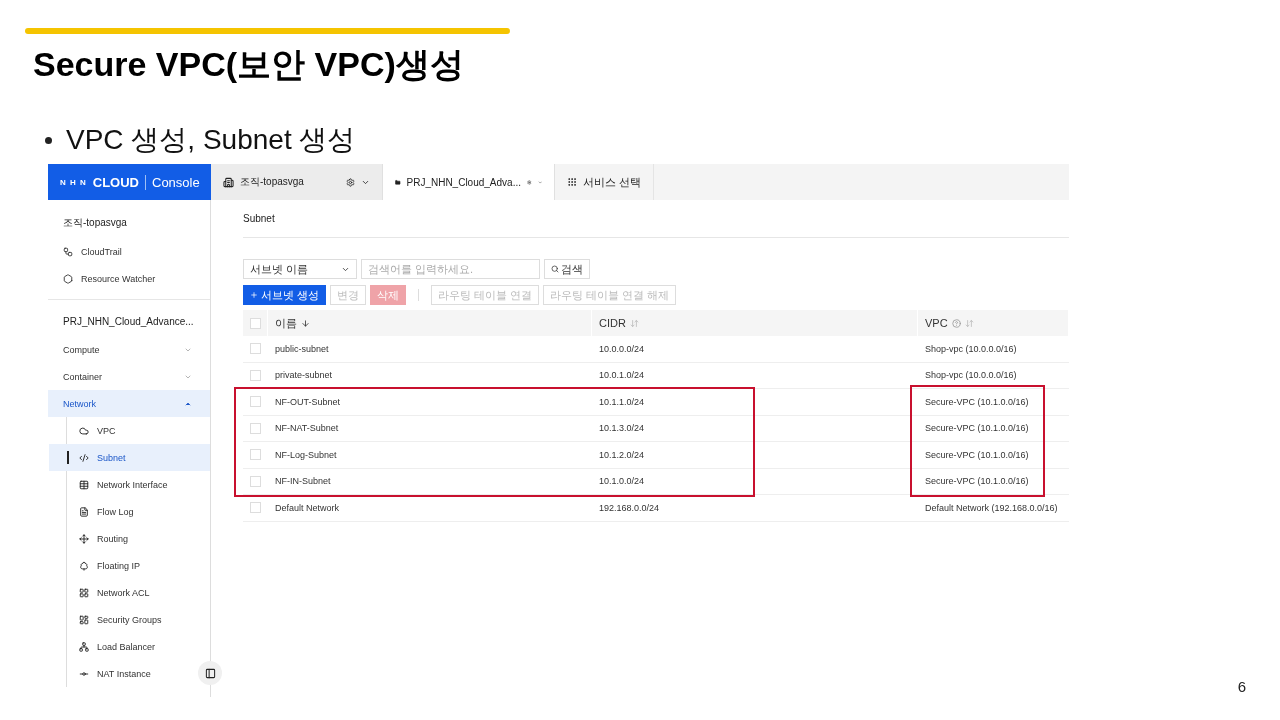  What do you see at coordinates (993, 508) in the screenshot?
I see `table-cell: Default Network (192.168.0.0/16)` at bounding box center [993, 508].